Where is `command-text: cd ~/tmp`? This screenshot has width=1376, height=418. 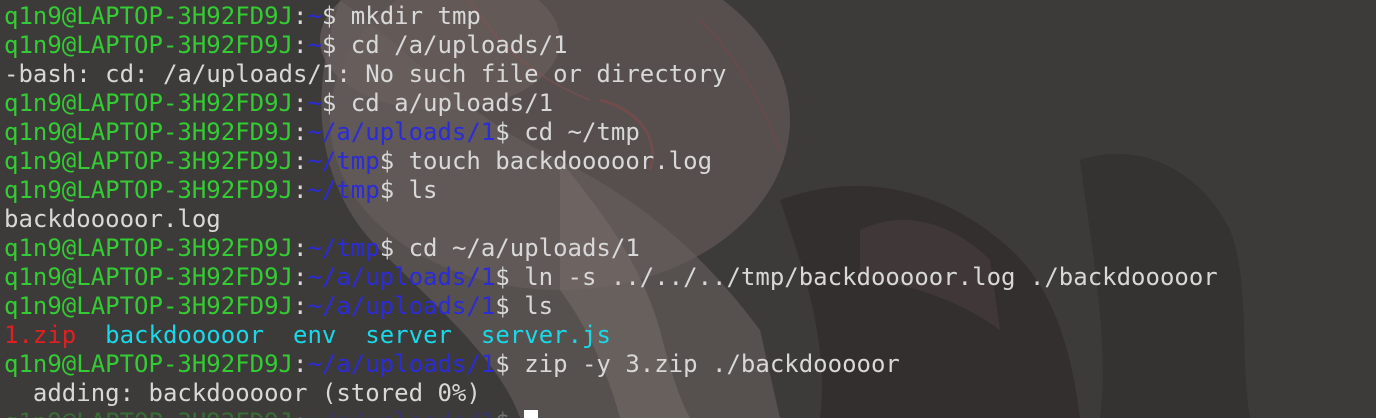 command-text: cd ~/tmp is located at coordinates (582, 132).